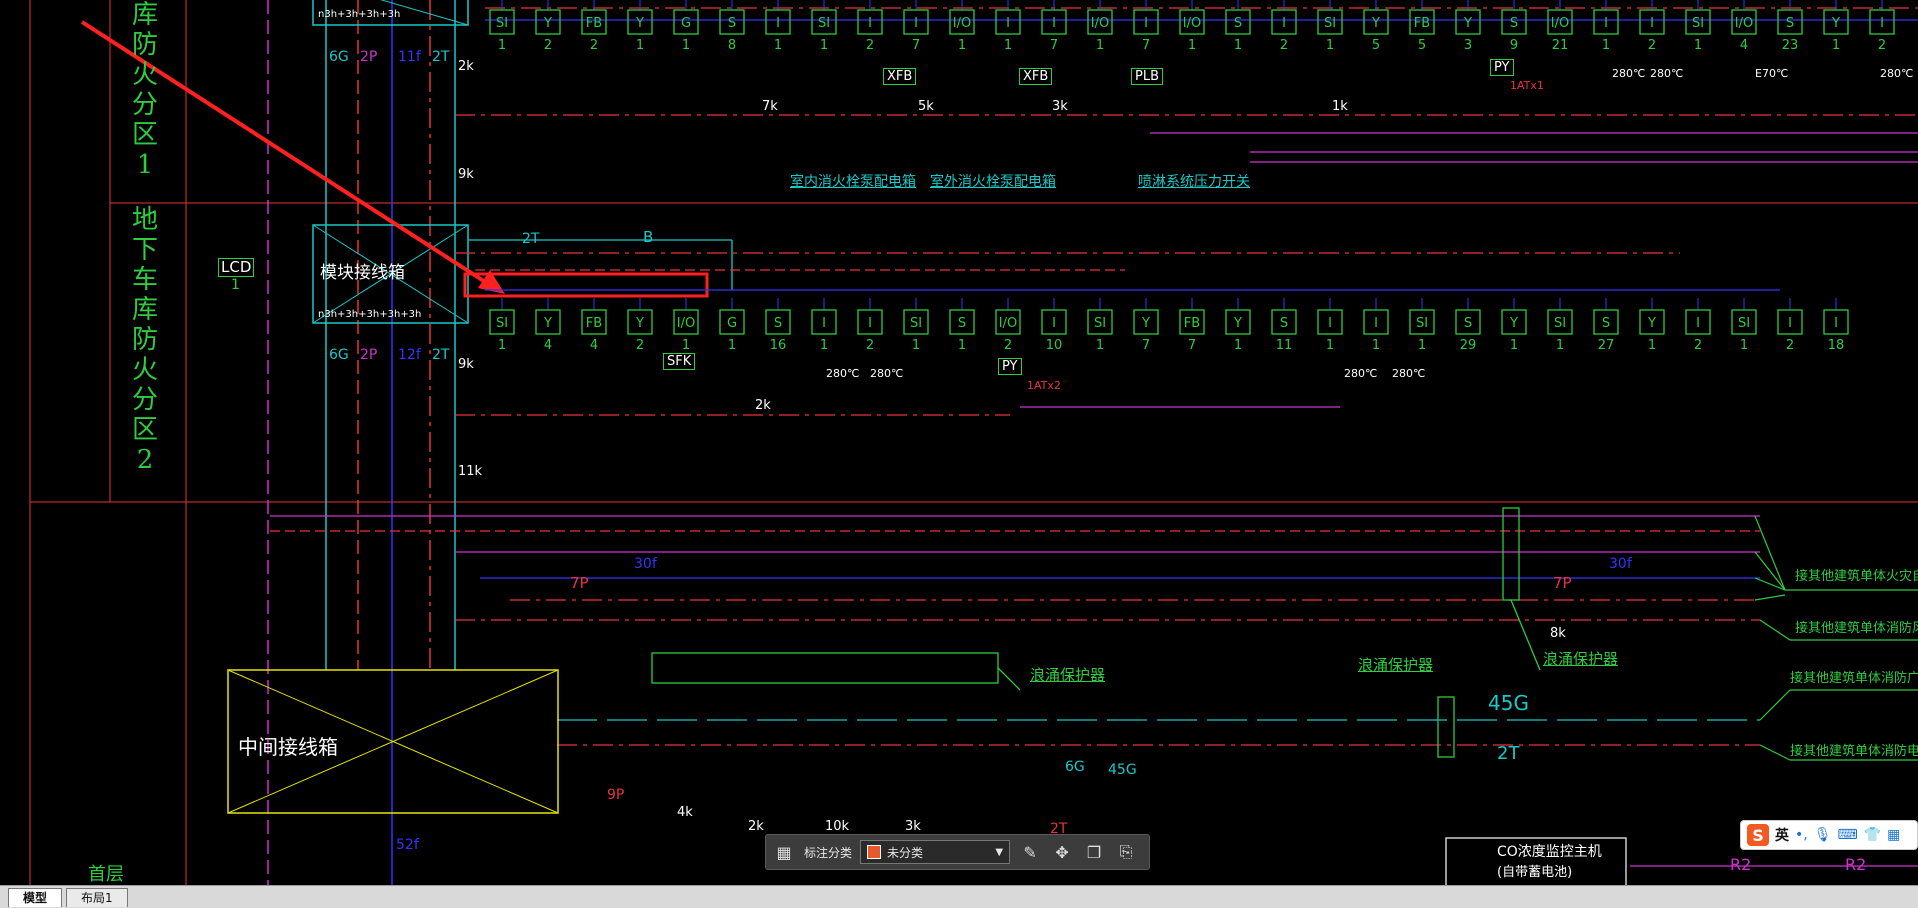 This screenshot has width=1918, height=908. Describe the element at coordinates (679, 361) in the screenshot. I see `tag-sfk: SFK` at that location.